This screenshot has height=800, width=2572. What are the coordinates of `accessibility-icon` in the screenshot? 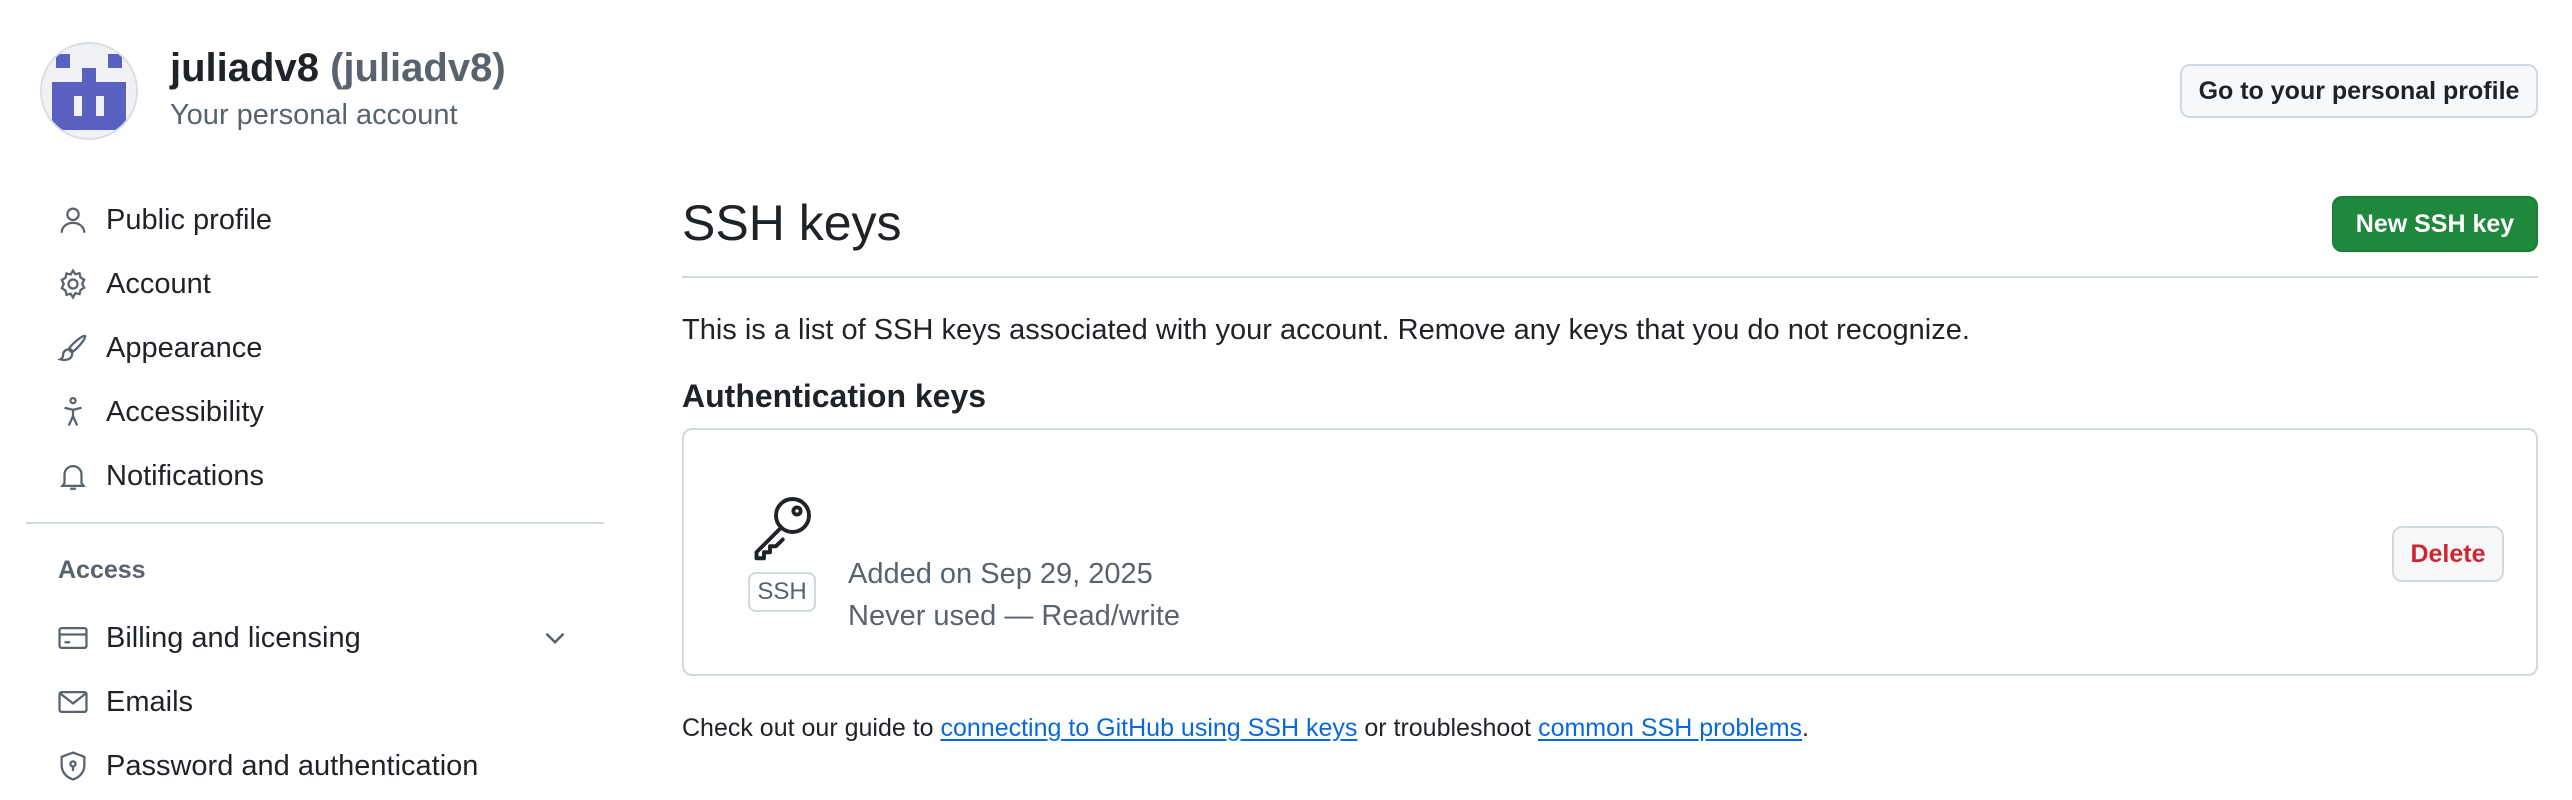 It's located at (73, 411).